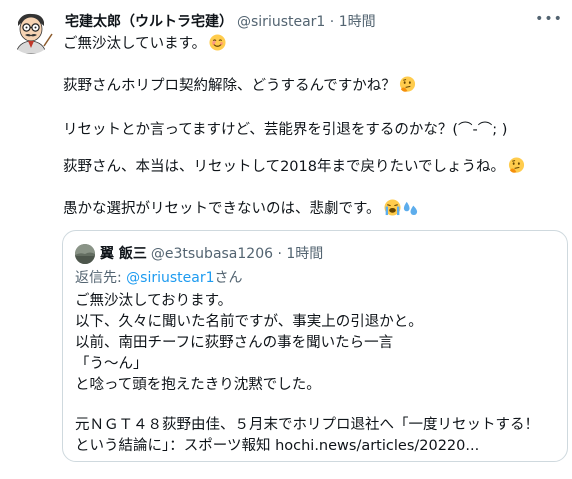 The width and height of the screenshot is (572, 479). Describe the element at coordinates (144, 44) in the screenshot. I see `tweet-line: ご無沙汰しています。` at that location.